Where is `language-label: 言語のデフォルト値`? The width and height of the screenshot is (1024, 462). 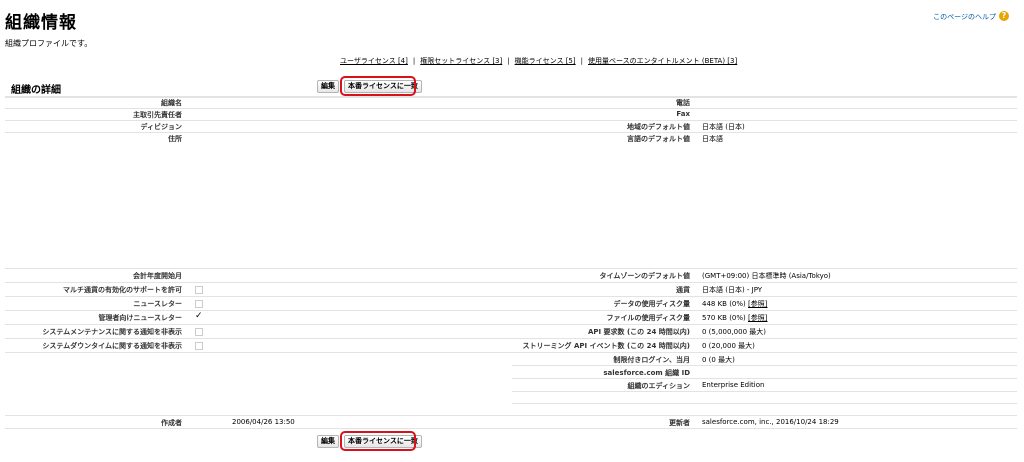 language-label: 言語のデフォルト値 is located at coordinates (658, 139).